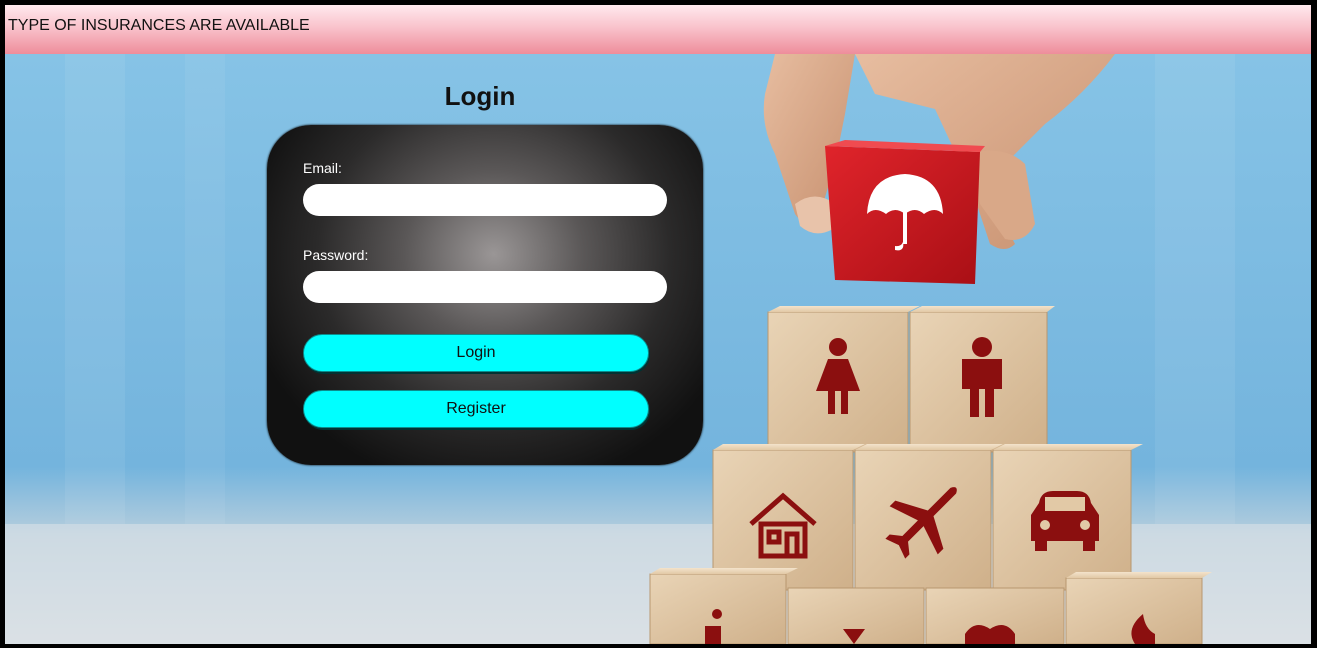 This screenshot has width=1317, height=648. What do you see at coordinates (322, 168) in the screenshot?
I see `email-label: Email:` at bounding box center [322, 168].